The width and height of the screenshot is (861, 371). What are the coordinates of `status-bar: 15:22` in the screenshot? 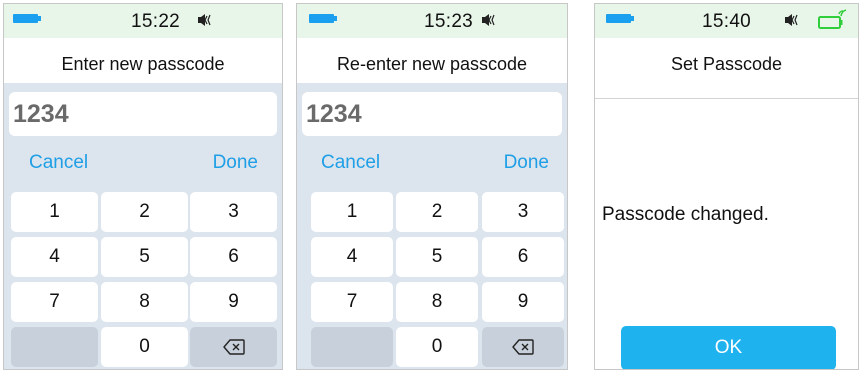 It's located at (143, 21).